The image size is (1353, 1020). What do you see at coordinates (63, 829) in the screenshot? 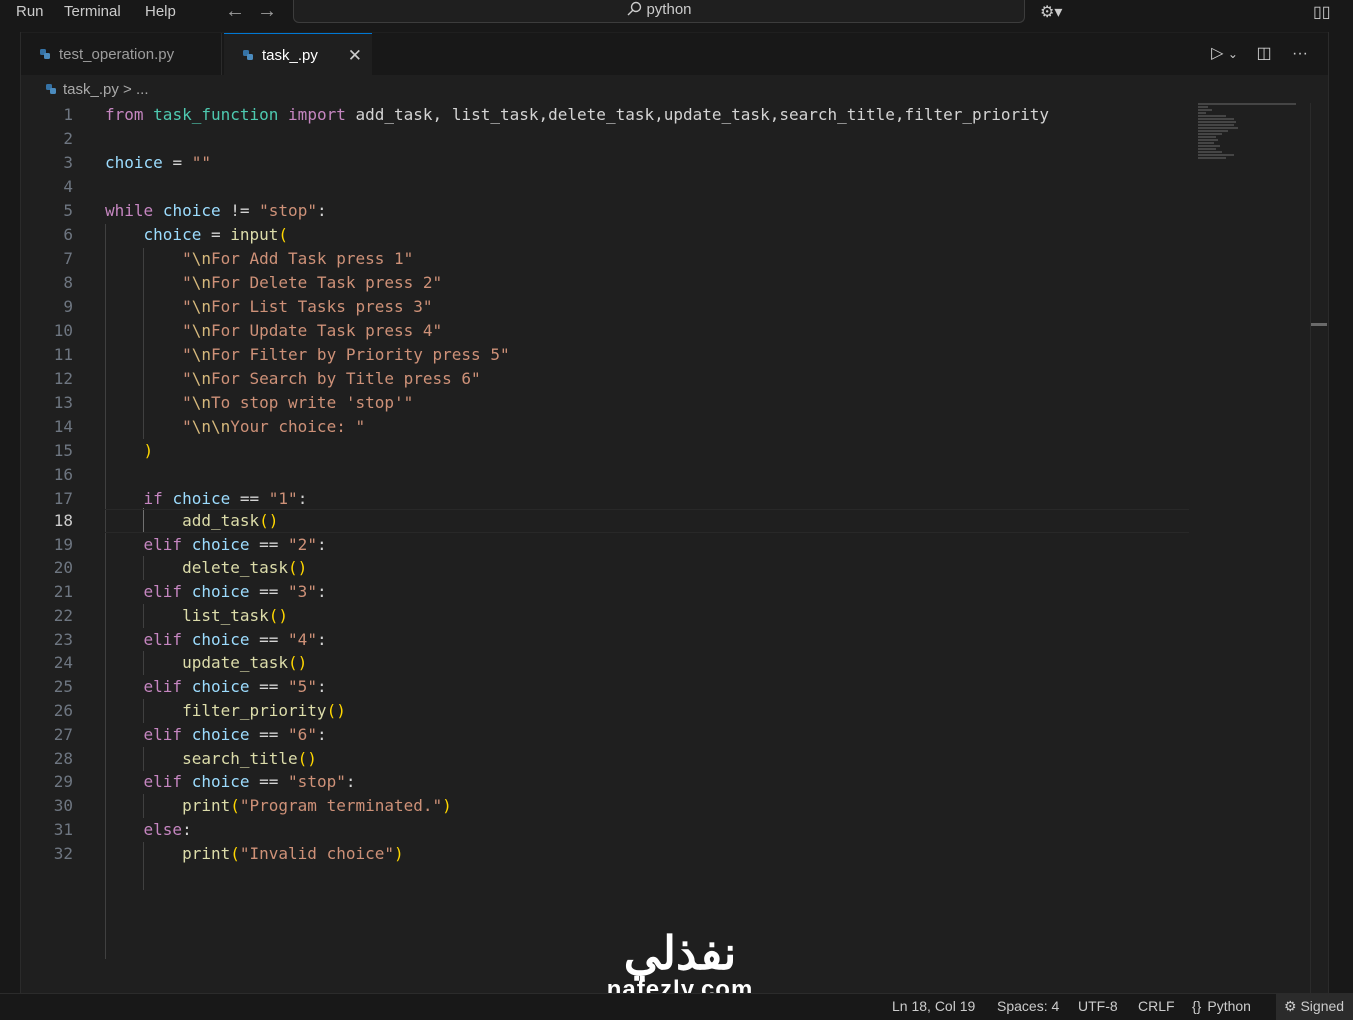
I see `line-number: 31` at bounding box center [63, 829].